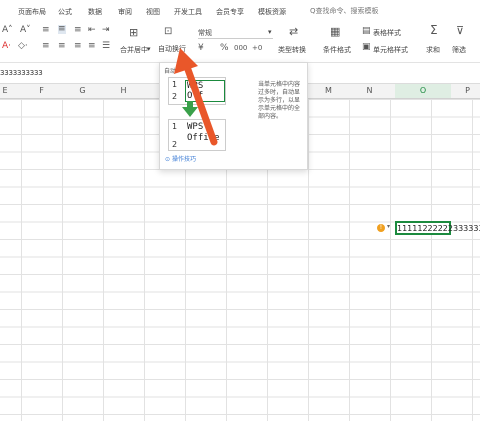 The width and height of the screenshot is (480, 421). I want to click on tooltip-title: 自动, so click(170, 71).